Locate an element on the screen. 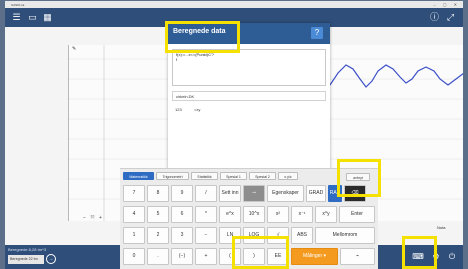 This screenshot has width=468, height=269. number-format-button: 123 is located at coordinates (178, 109).